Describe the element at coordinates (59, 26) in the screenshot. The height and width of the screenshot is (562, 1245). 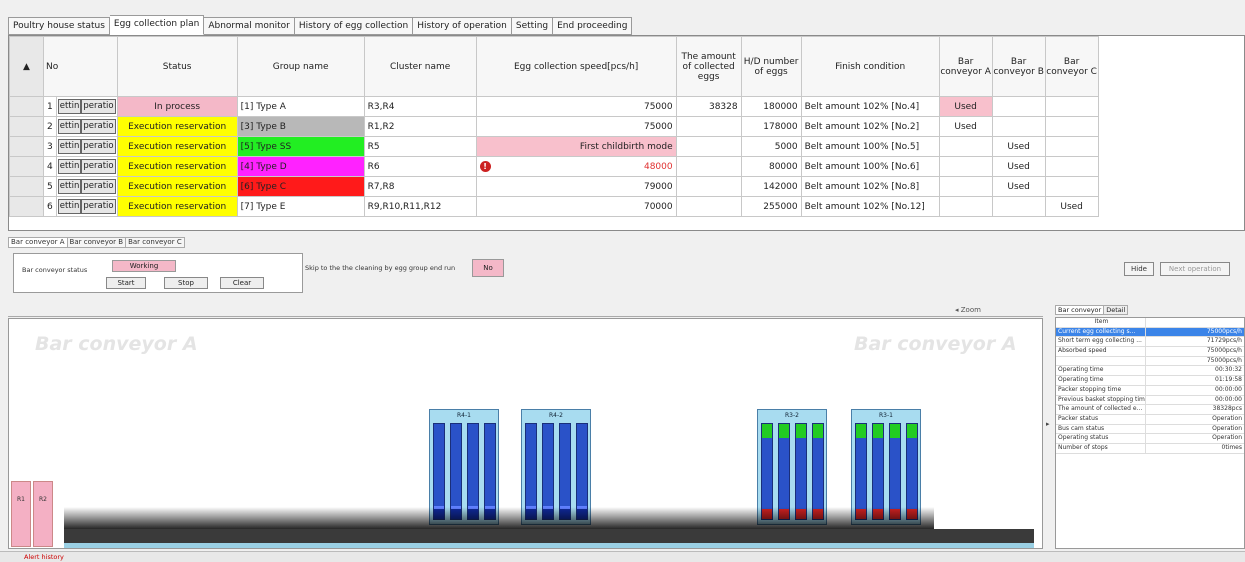
I see `tab-poultry-house-status: Poultry house status` at that location.